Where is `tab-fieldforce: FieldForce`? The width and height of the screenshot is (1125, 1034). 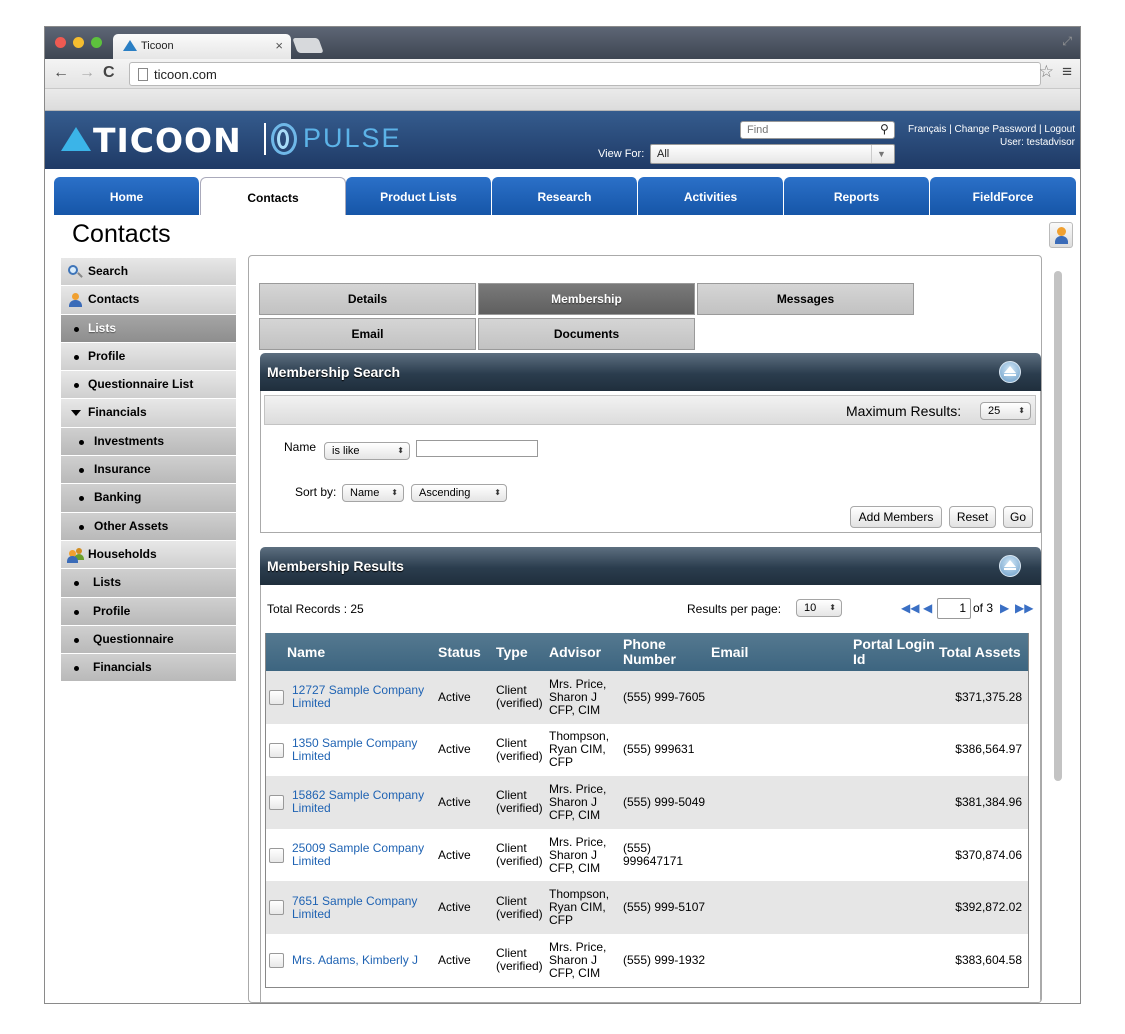
tab-fieldforce: FieldForce is located at coordinates (1003, 196).